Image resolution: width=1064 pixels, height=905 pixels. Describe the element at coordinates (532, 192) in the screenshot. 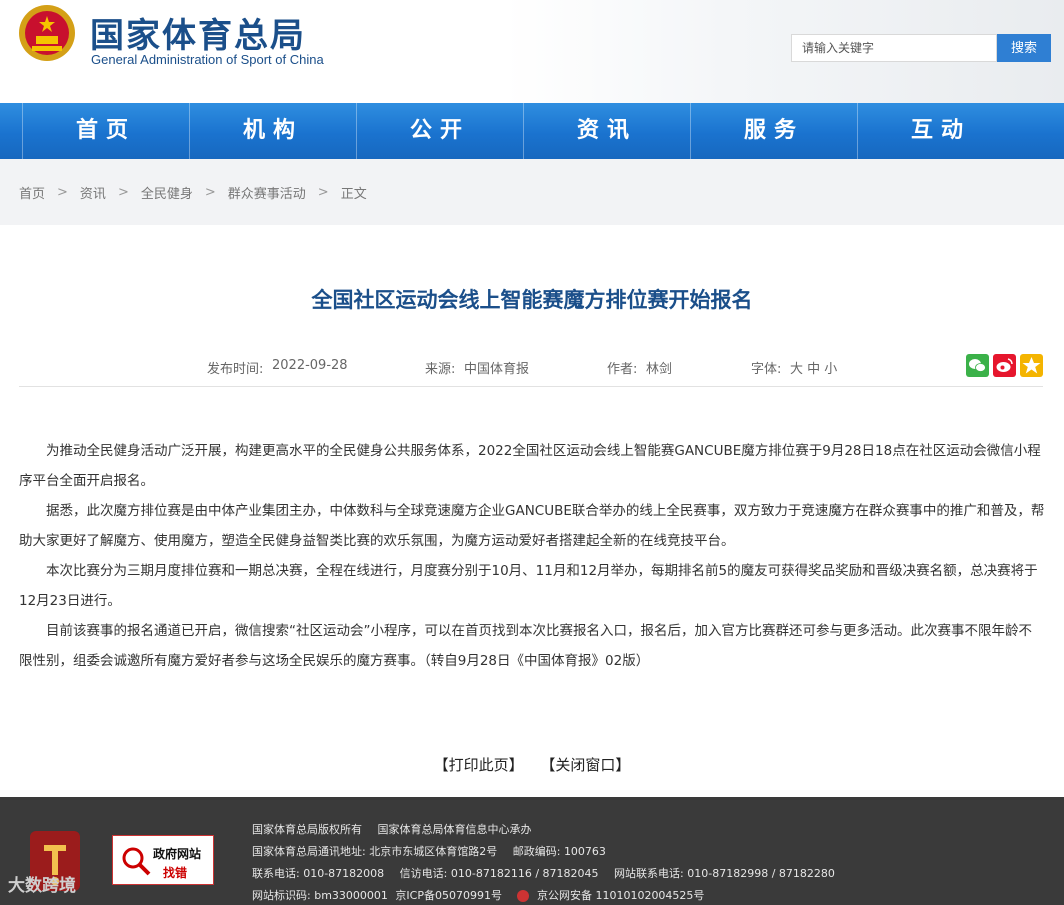

I see `breadcrumb-bar: 首页 > 资讯 > 全民健身 > 群众赛事活动 > 正文` at that location.